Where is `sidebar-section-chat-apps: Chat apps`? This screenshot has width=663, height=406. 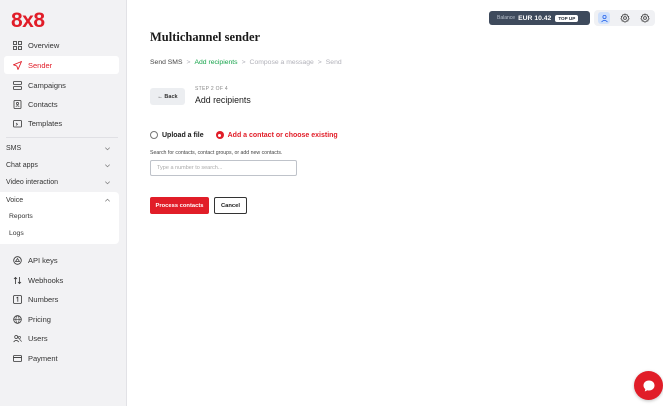
sidebar-section-chat-apps: Chat apps is located at coordinates (61, 165).